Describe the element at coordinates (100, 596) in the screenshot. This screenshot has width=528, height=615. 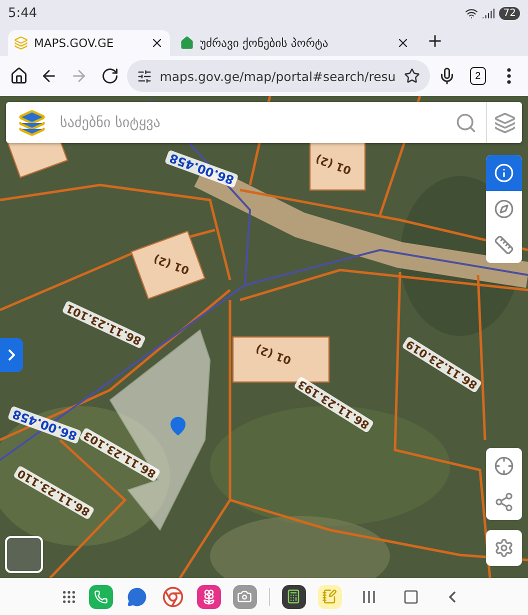
I see `phone-app-icon` at that location.